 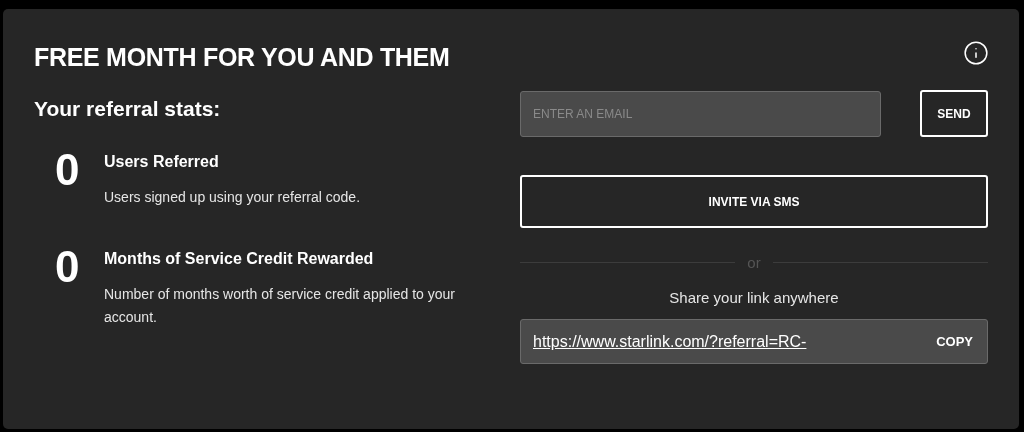 I want to click on stats-heading: Your referral stats:, so click(x=128, y=109).